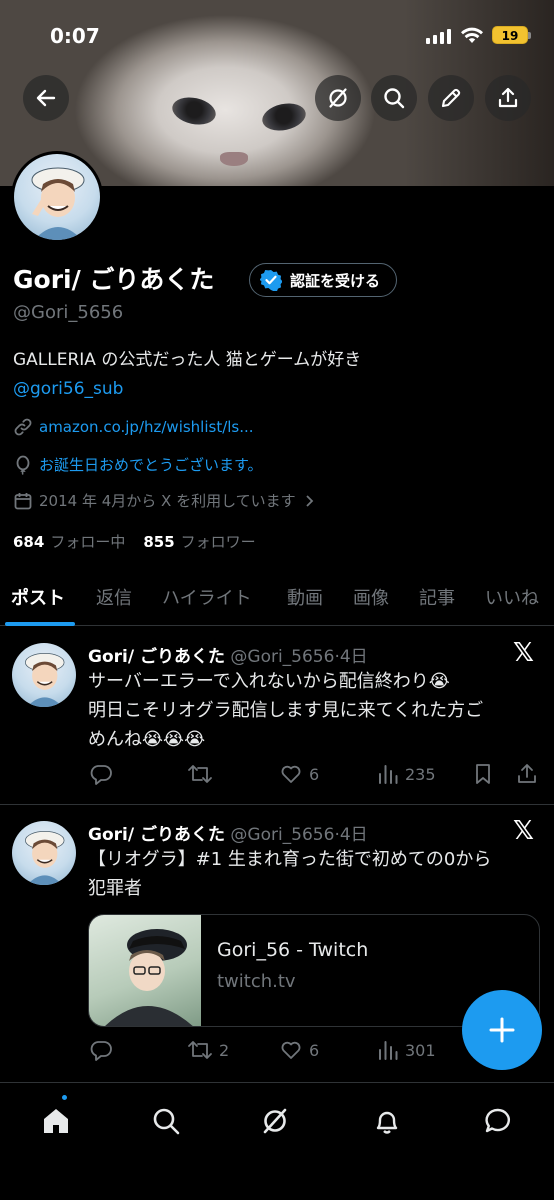 The width and height of the screenshot is (554, 1200). Describe the element at coordinates (208, 1050) in the screenshot. I see `retweet-button: 2` at that location.